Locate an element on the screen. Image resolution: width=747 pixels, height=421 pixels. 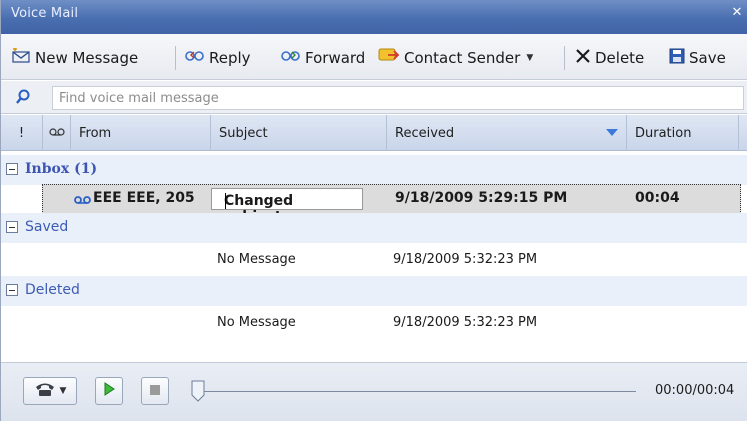
playback-time: 00:00/00:04 is located at coordinates (695, 390).